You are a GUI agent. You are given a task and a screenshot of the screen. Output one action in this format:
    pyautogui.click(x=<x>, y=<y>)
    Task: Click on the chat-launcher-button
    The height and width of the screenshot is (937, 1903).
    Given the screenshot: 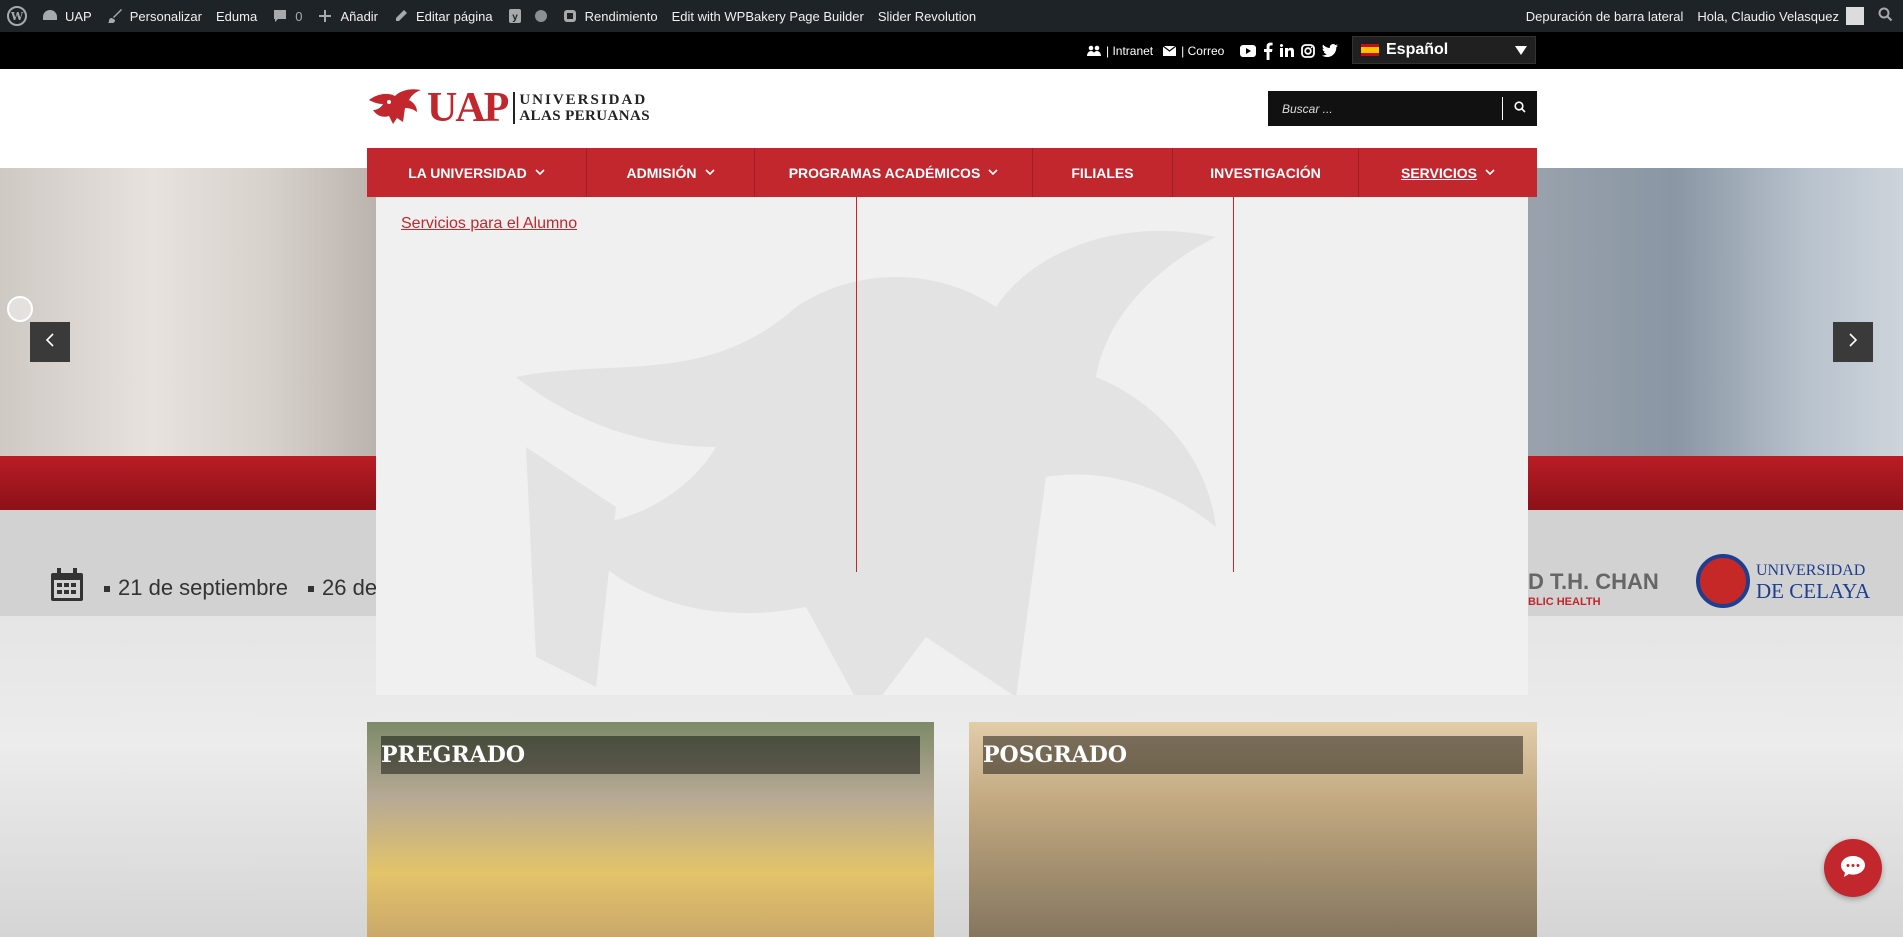 What is the action you would take?
    pyautogui.click(x=1853, y=868)
    